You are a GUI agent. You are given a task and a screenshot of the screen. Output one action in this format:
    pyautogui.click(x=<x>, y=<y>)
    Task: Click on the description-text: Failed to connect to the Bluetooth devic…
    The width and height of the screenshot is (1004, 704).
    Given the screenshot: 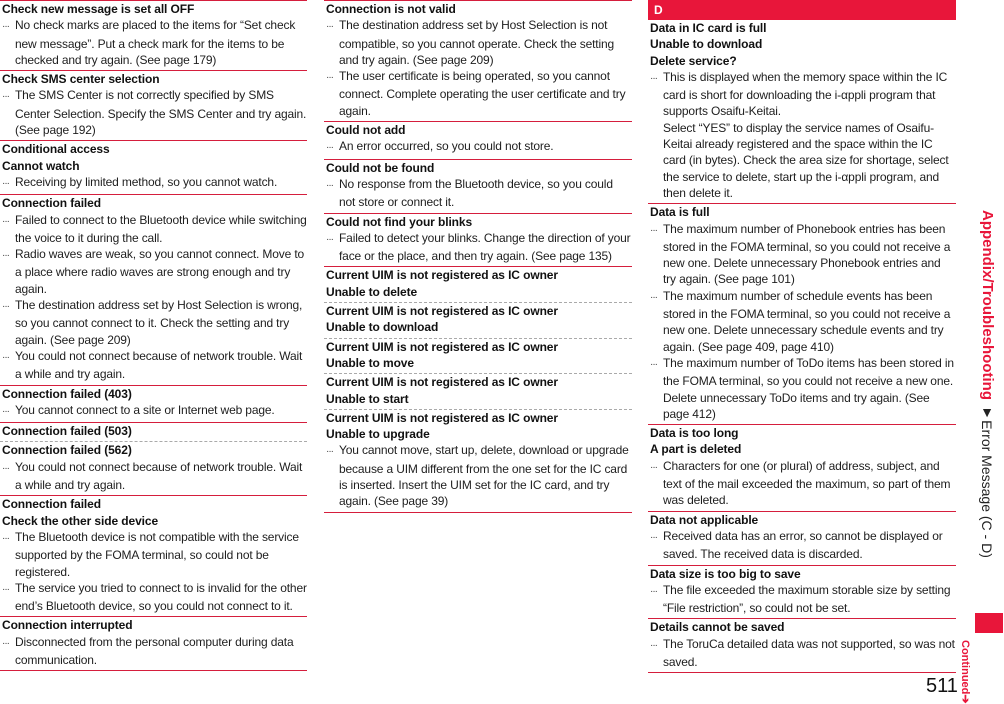 What is the action you would take?
    pyautogui.click(x=161, y=228)
    